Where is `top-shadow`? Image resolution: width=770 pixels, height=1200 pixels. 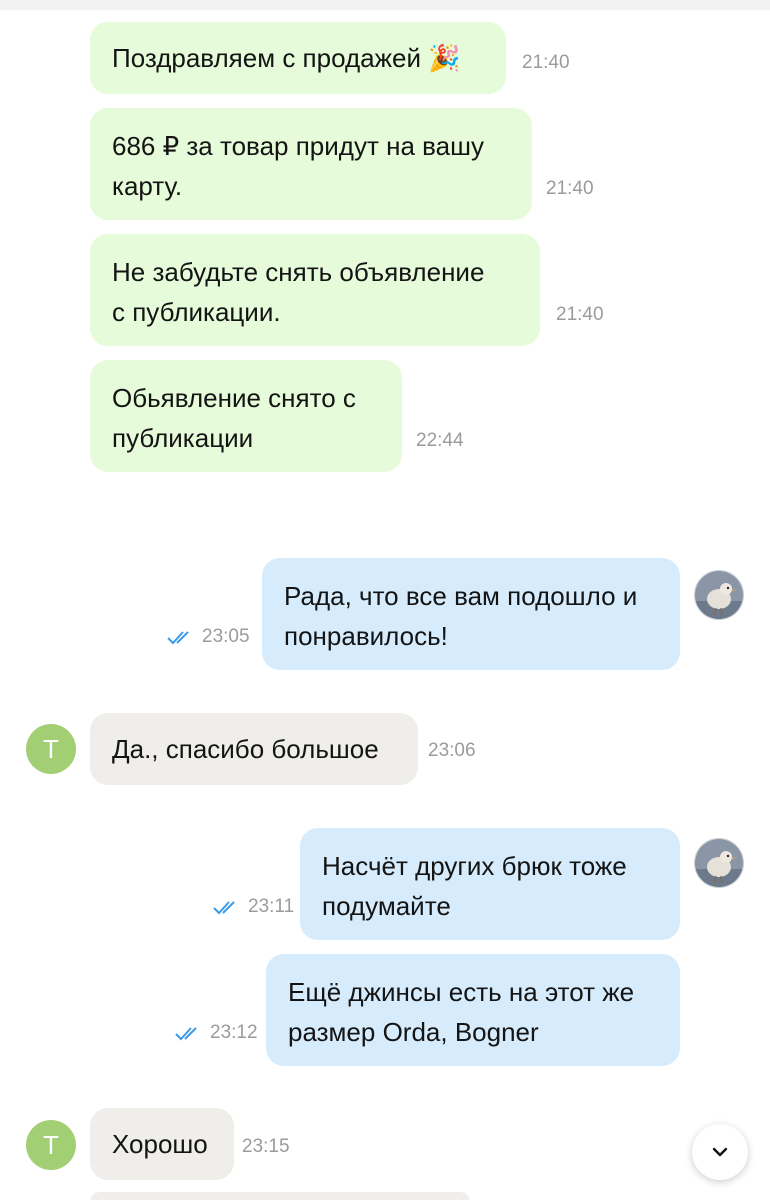
top-shadow is located at coordinates (385, 5).